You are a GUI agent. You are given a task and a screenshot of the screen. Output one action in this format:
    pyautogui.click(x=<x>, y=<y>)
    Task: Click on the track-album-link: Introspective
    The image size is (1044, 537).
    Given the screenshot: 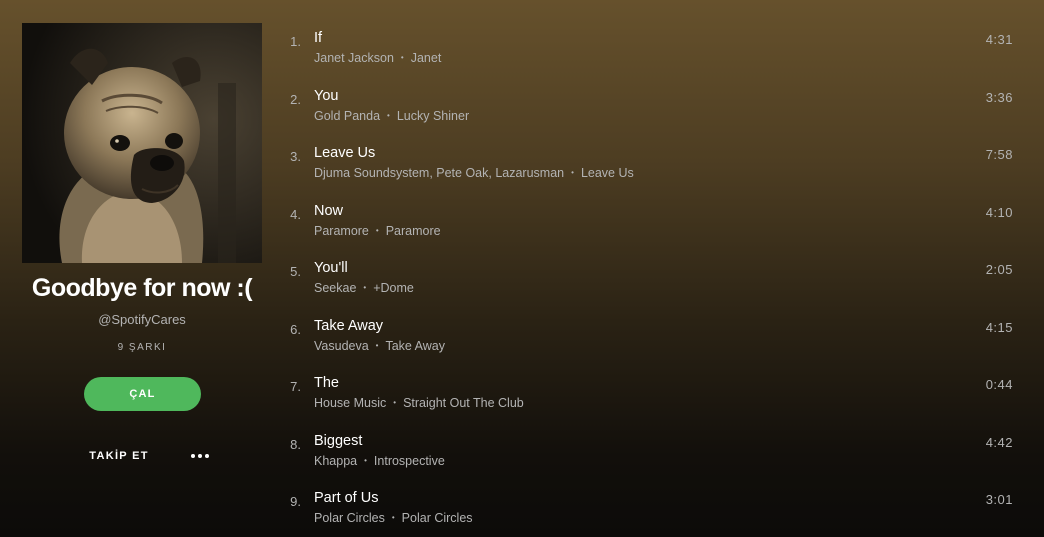 What is the action you would take?
    pyautogui.click(x=409, y=461)
    